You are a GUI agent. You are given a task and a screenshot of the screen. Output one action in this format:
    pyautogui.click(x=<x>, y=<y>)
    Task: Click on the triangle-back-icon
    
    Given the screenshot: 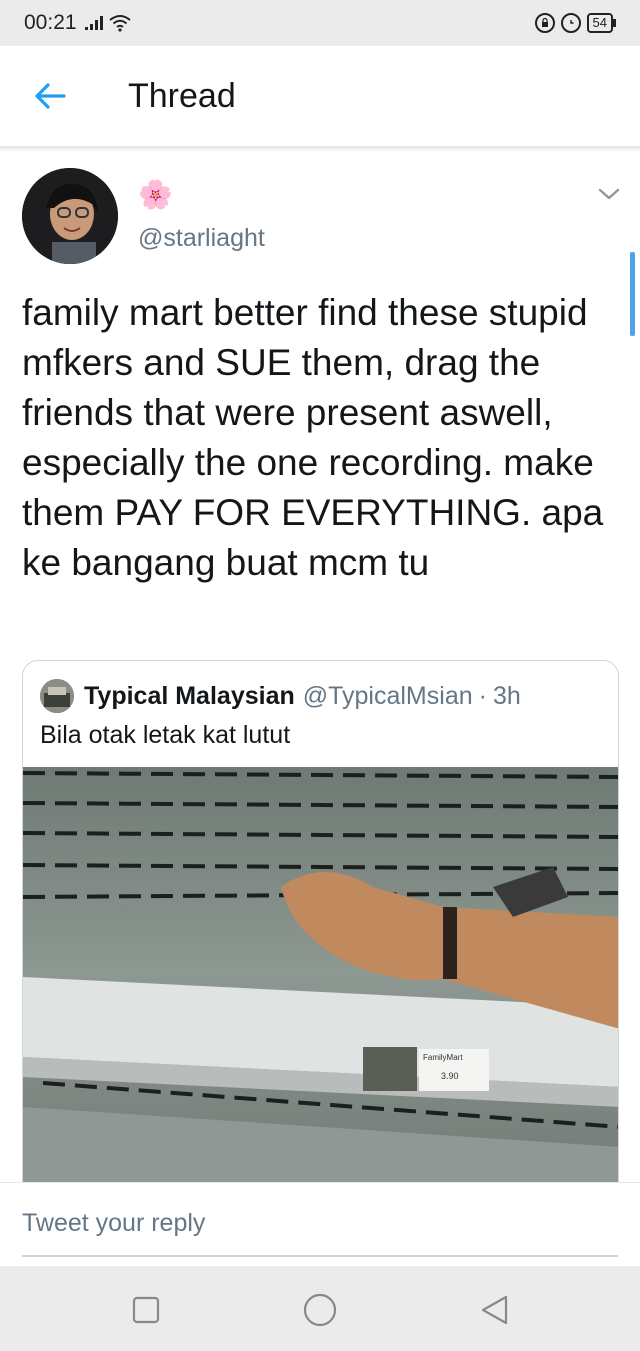 What is the action you would take?
    pyautogui.click(x=494, y=1310)
    